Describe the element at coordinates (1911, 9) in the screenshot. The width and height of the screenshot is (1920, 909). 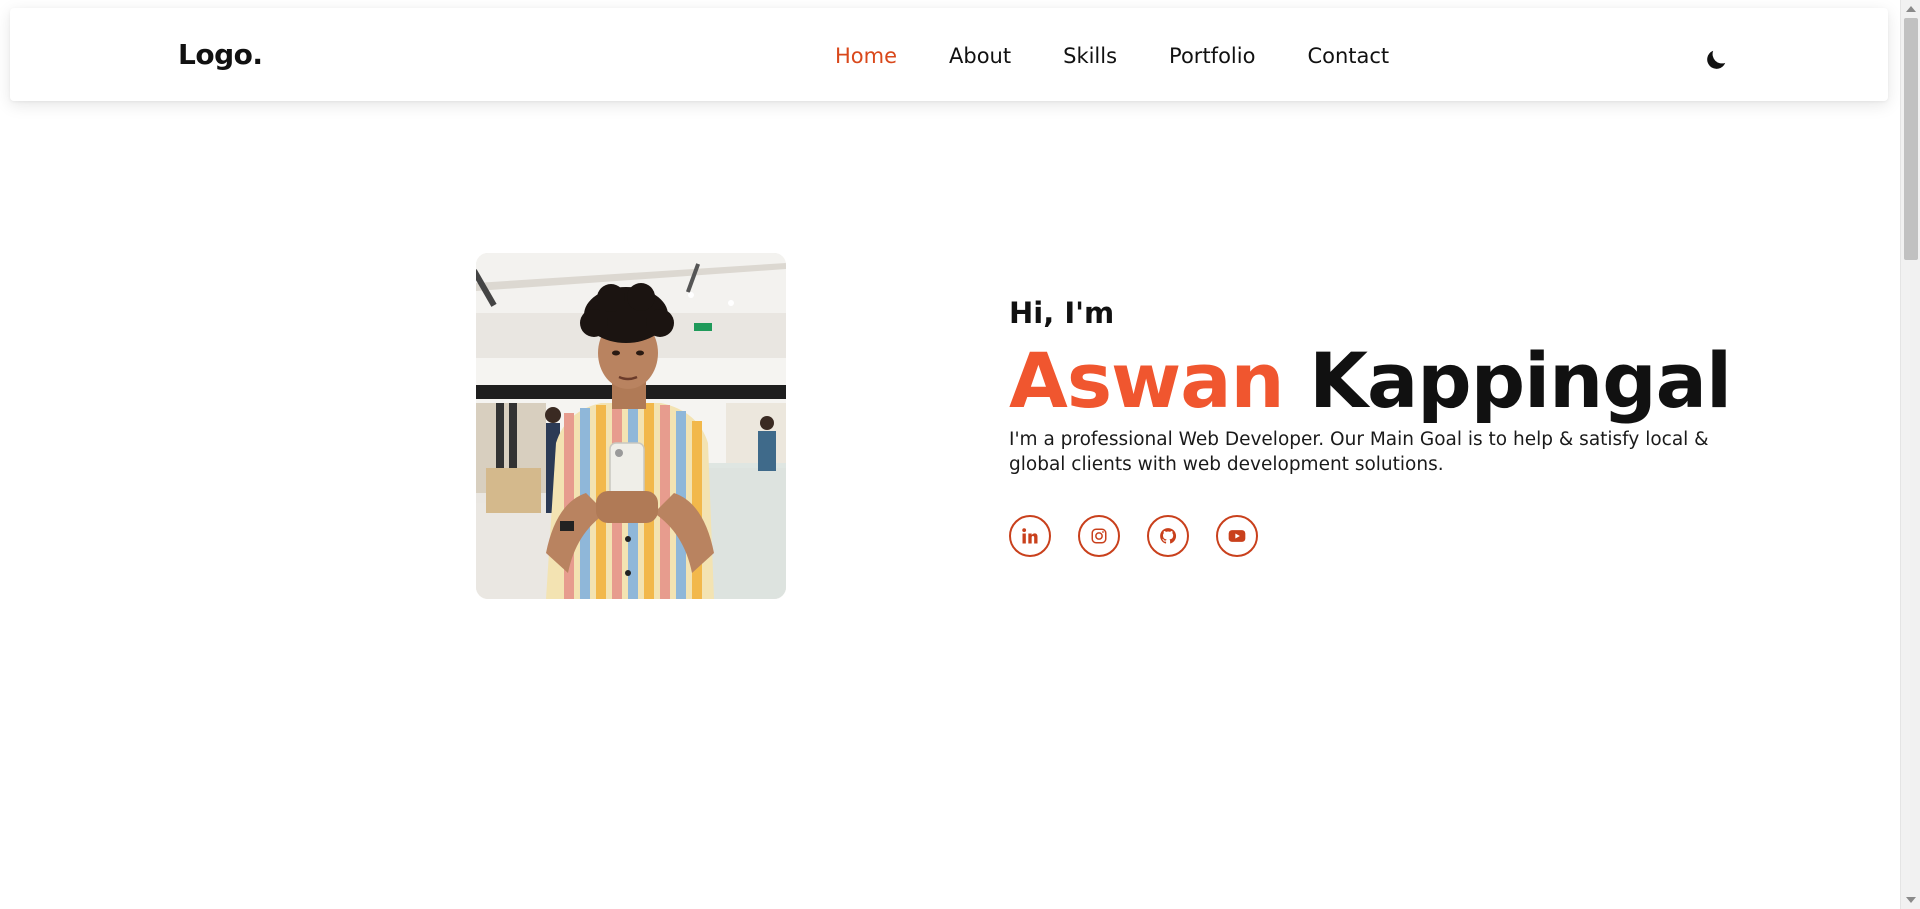
I see `scroll-up-arrow-icon` at that location.